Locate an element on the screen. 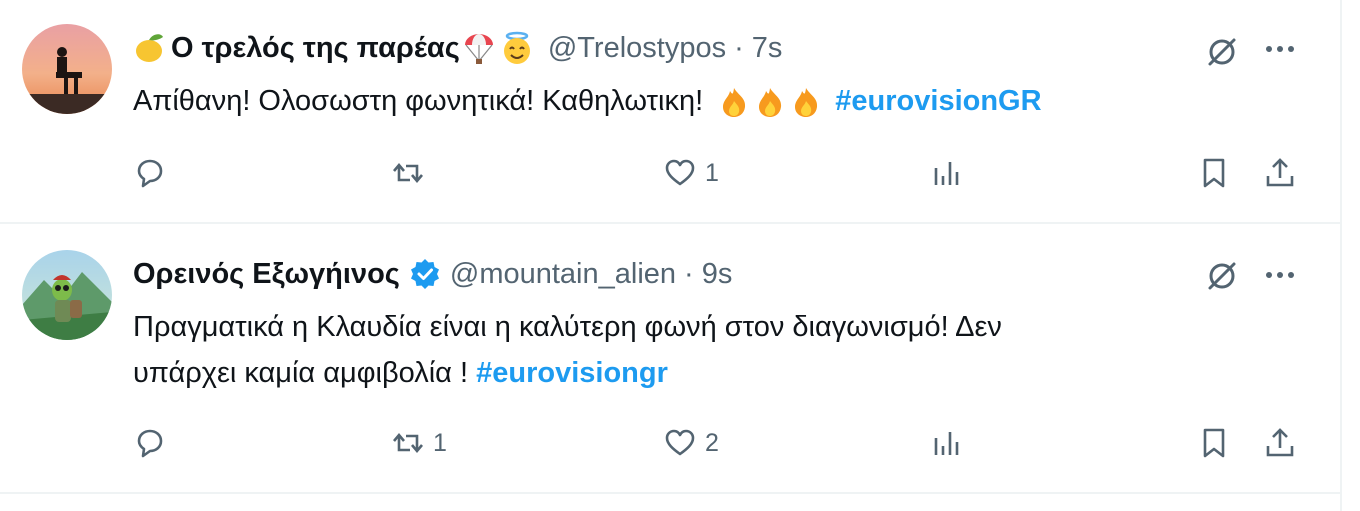 The width and height of the screenshot is (1360, 511). user-handle: @mountain_alien is located at coordinates (563, 274).